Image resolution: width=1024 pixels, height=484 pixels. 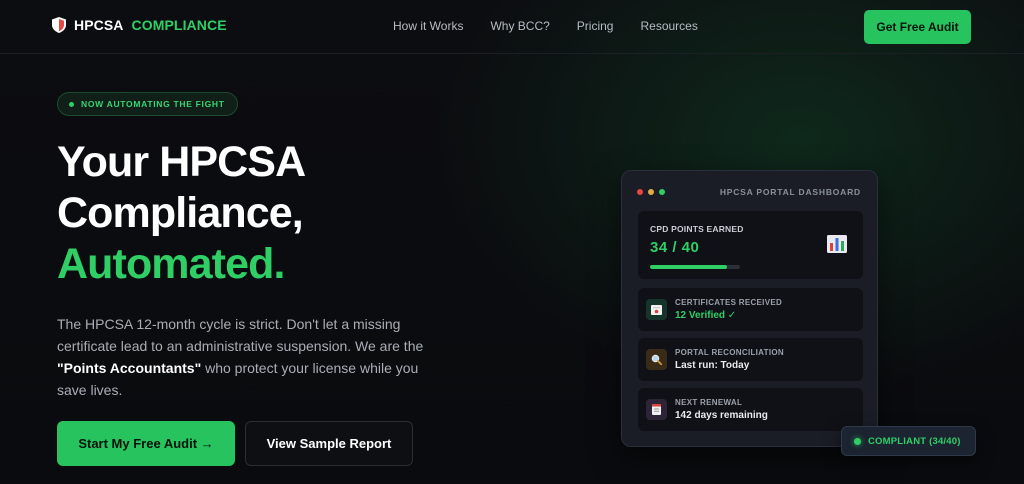 What do you see at coordinates (662, 192) in the screenshot?
I see `window-dot-green` at bounding box center [662, 192].